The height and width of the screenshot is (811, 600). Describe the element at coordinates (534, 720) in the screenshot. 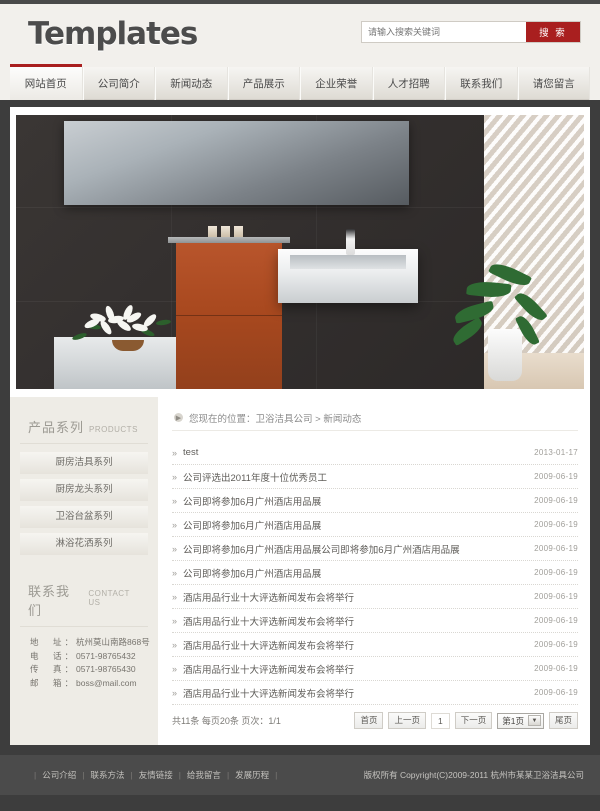

I see `chevron-down-icon: ▼` at that location.